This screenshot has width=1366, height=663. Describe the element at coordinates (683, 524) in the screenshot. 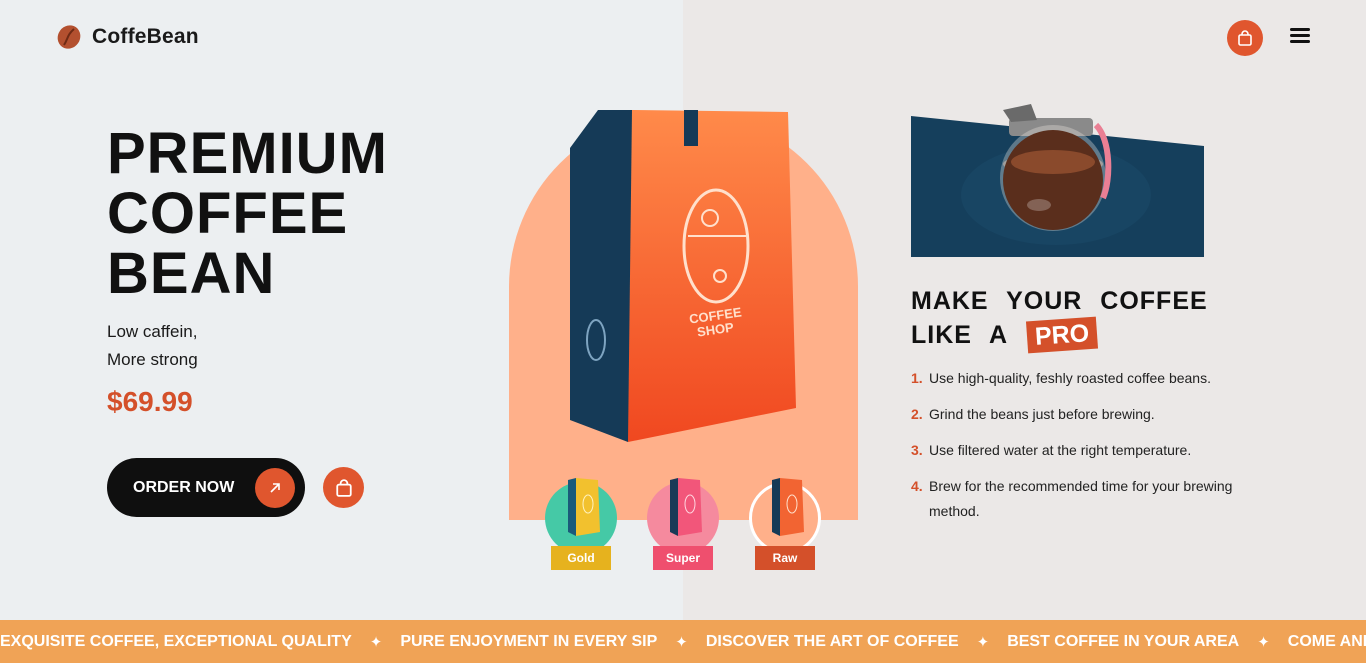

I see `variant-super: Super` at that location.